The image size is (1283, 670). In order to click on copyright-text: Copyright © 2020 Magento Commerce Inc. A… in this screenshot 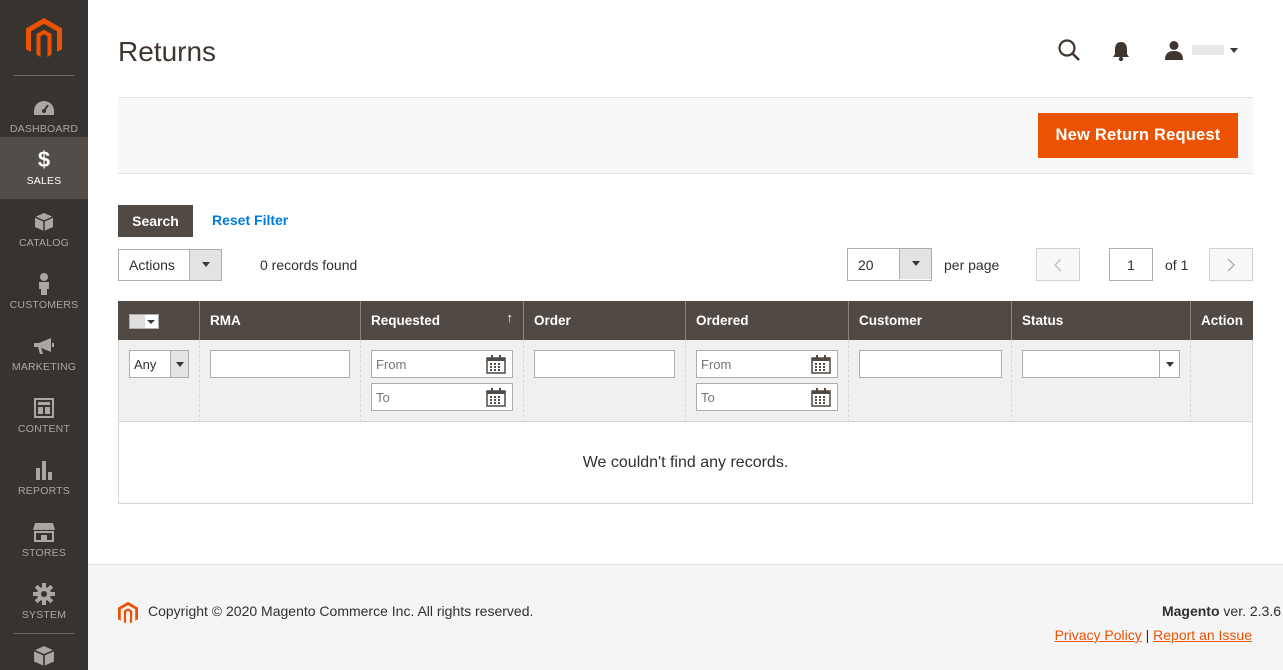, I will do `click(341, 611)`.